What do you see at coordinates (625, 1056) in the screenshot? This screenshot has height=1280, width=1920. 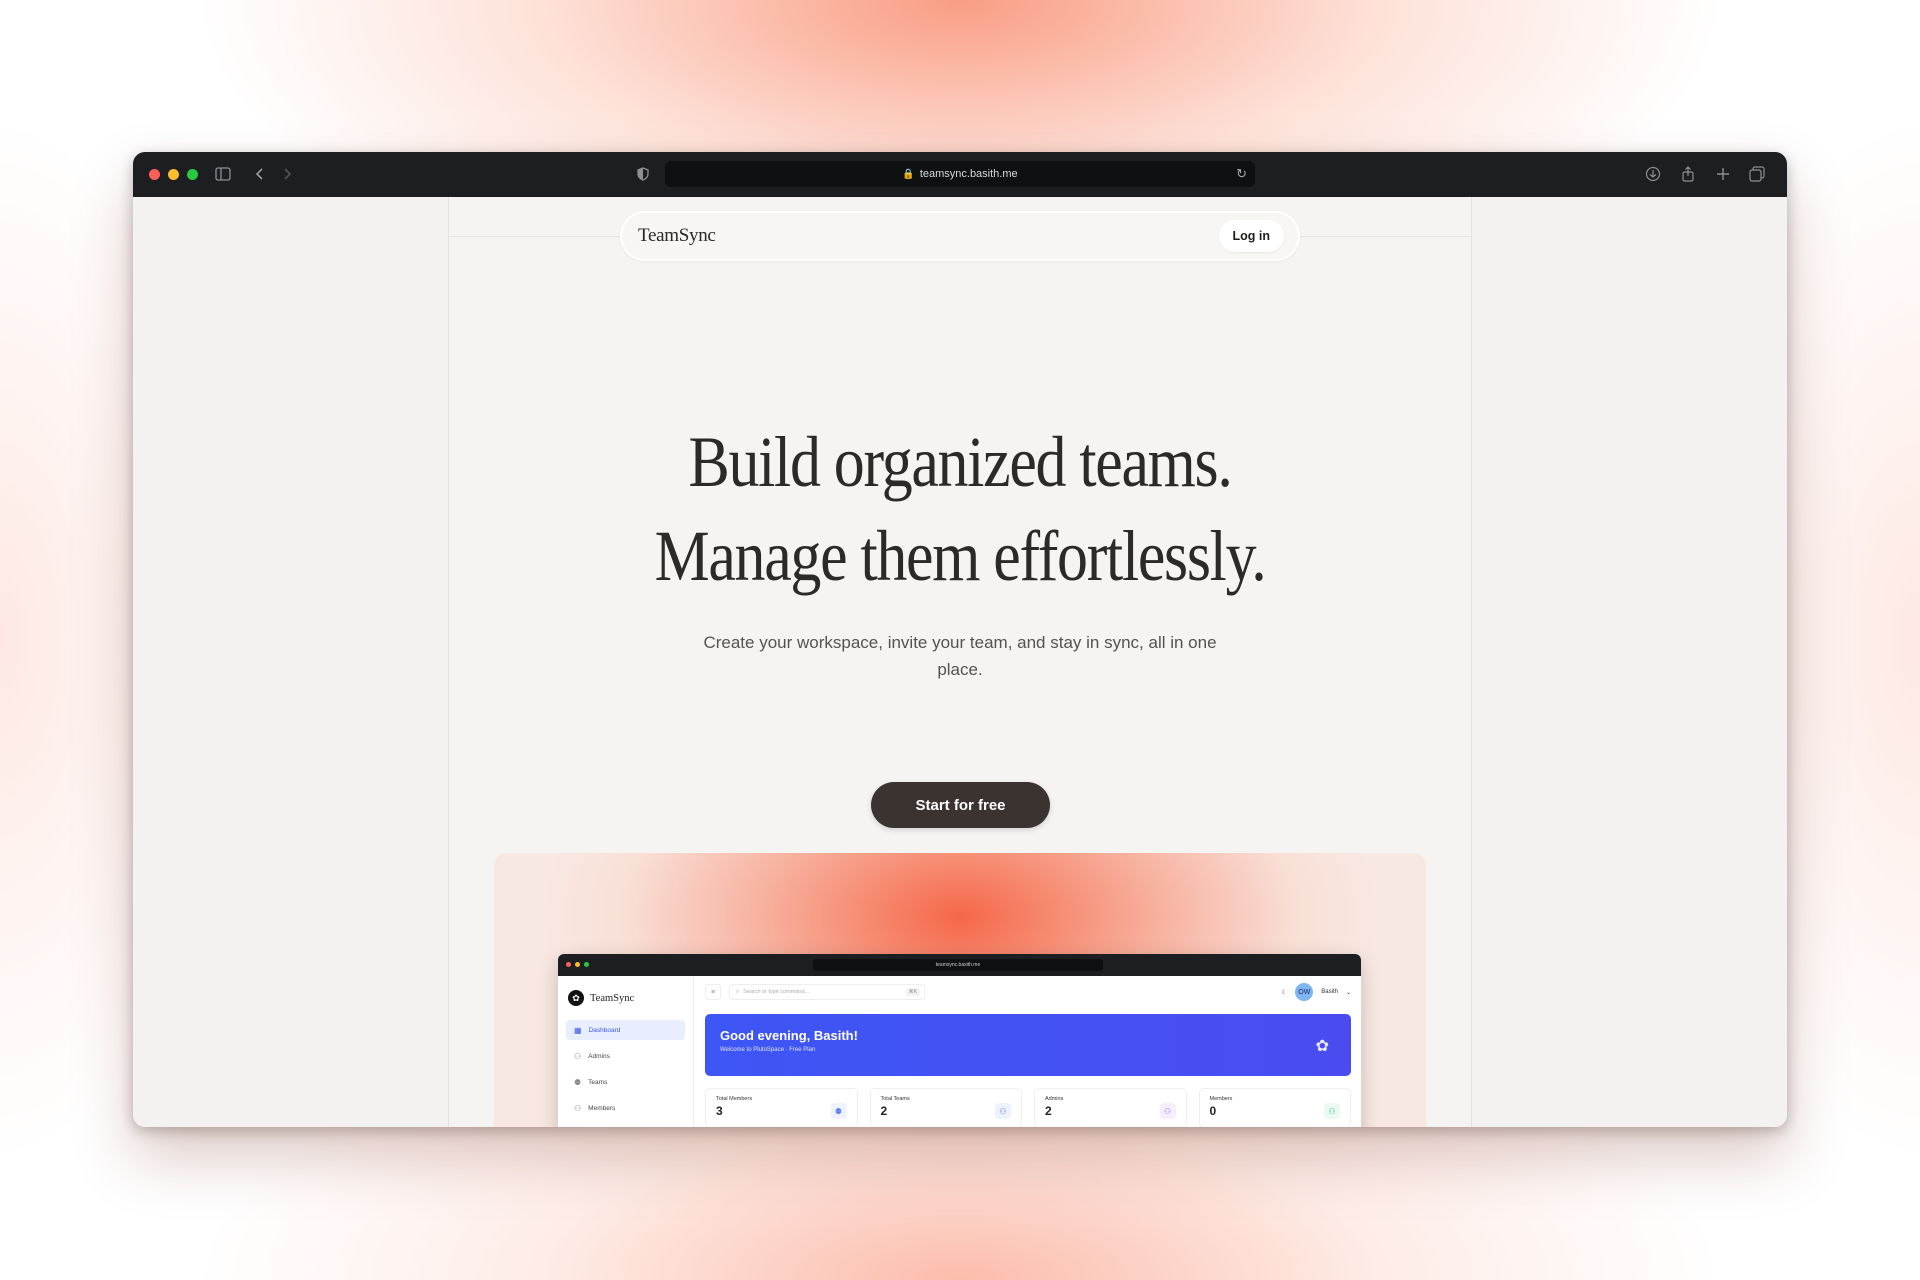 I see `preview-nav-admins: ⚇ Admins` at bounding box center [625, 1056].